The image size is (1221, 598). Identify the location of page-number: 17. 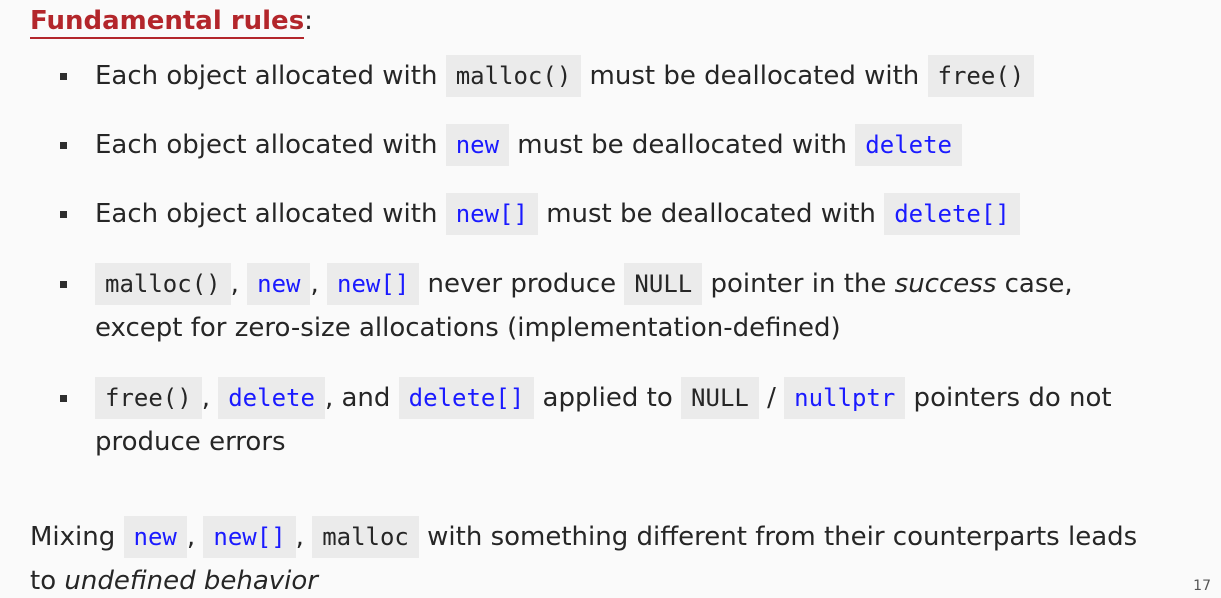
(1202, 586).